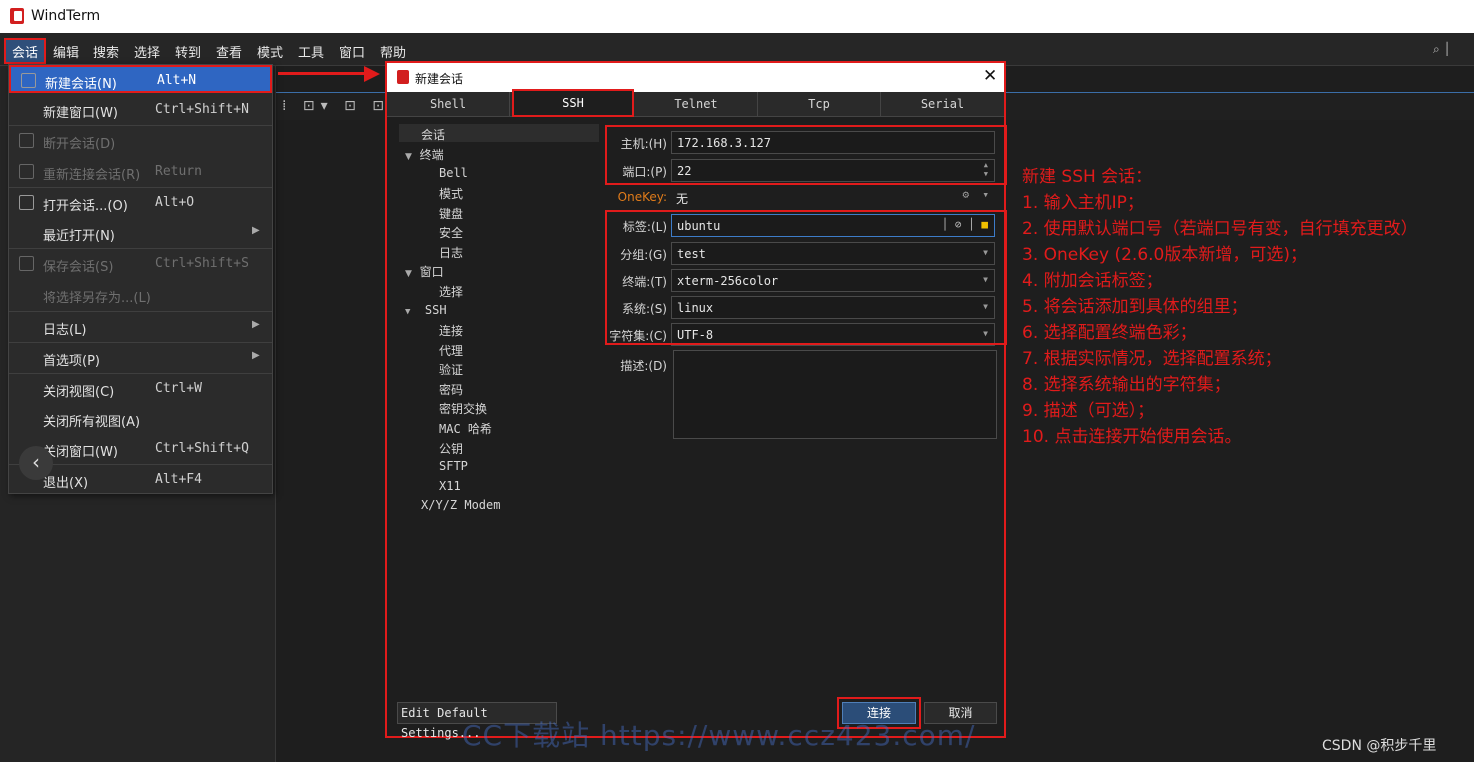  I want to click on protocol-tabs: Shell SSH Telnet Tcp Serial, so click(695, 103).